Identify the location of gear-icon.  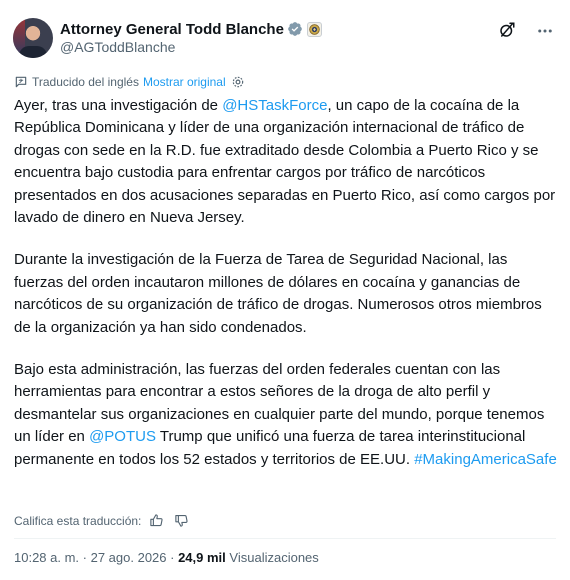
(238, 82).